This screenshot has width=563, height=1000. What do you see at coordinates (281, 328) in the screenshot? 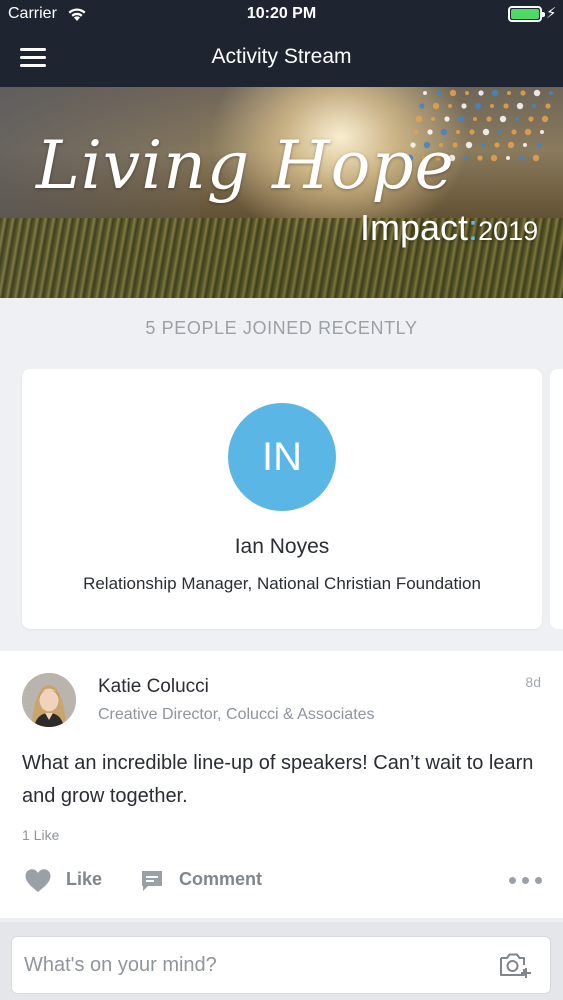
I see `joined-recently-heading: 5 PEOPLE JOINED RECENTLY` at bounding box center [281, 328].